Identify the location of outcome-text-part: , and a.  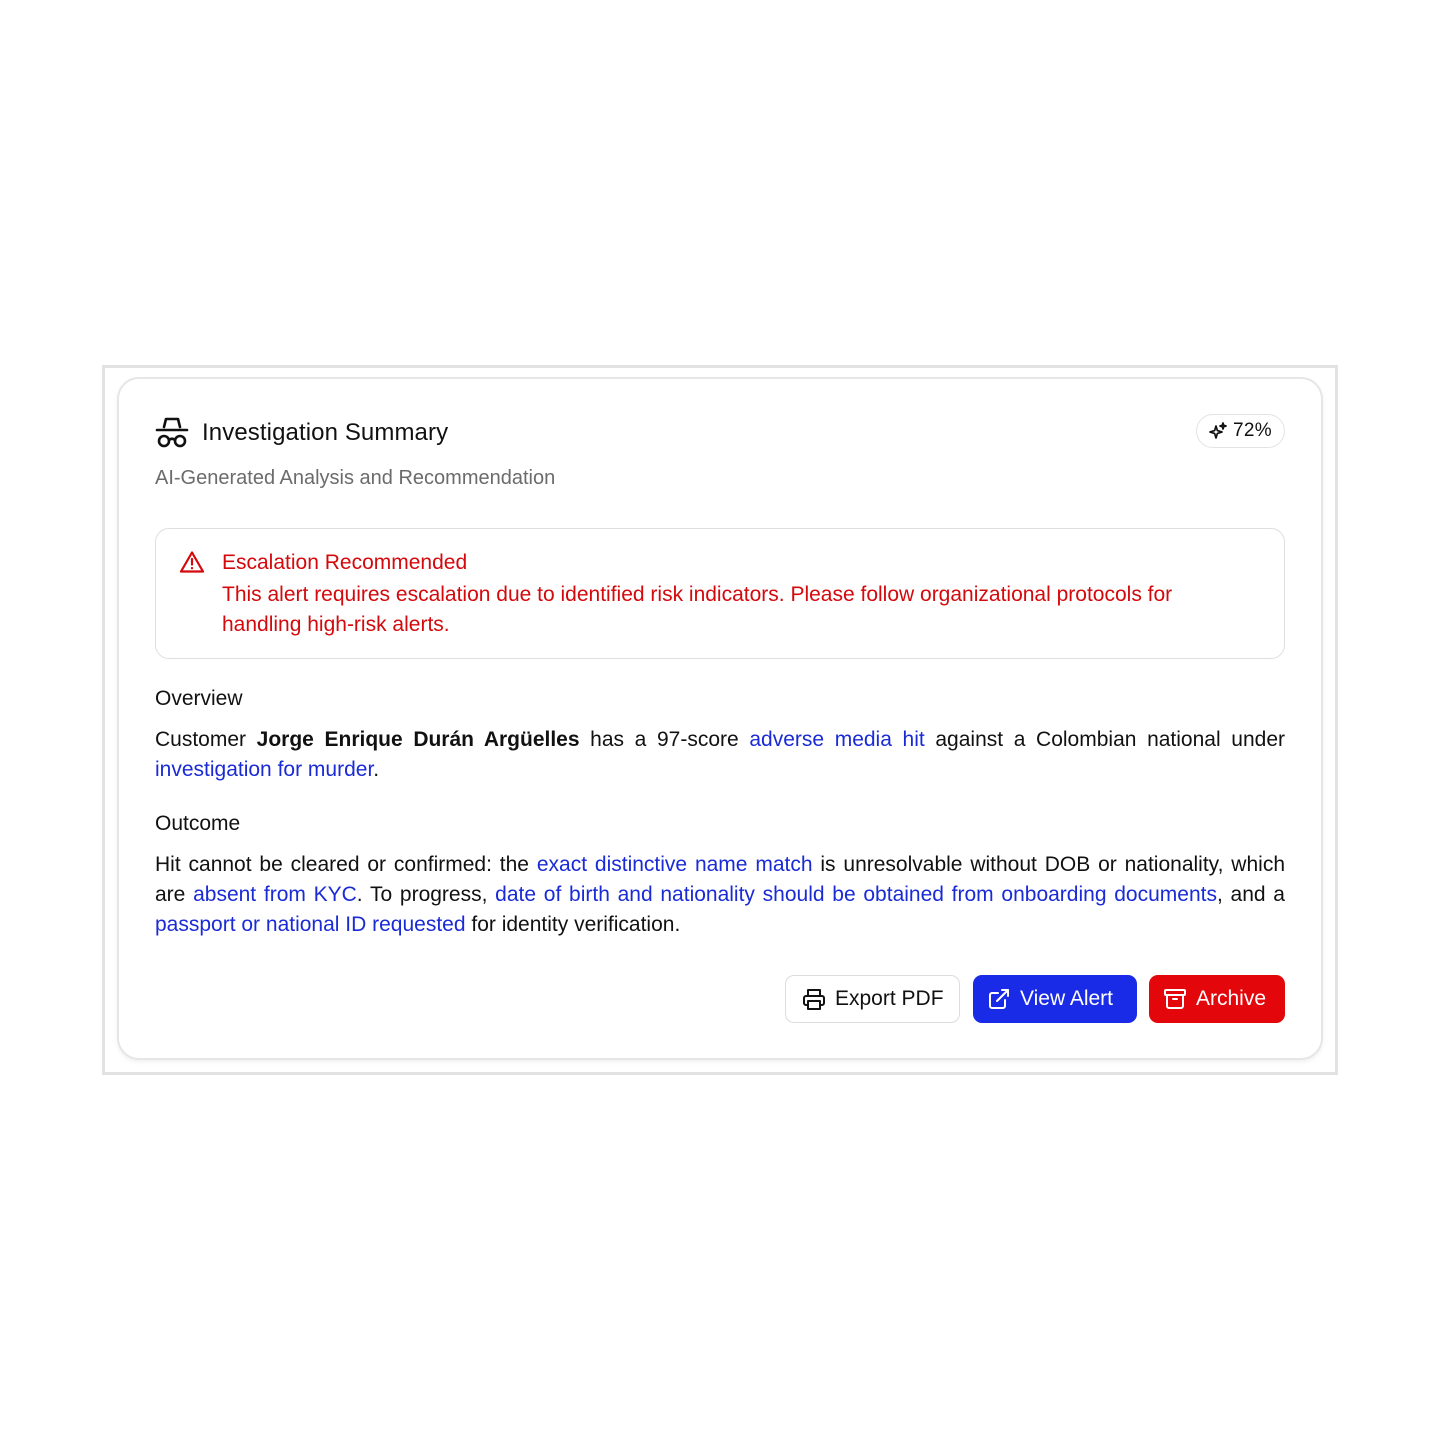
(1250, 894).